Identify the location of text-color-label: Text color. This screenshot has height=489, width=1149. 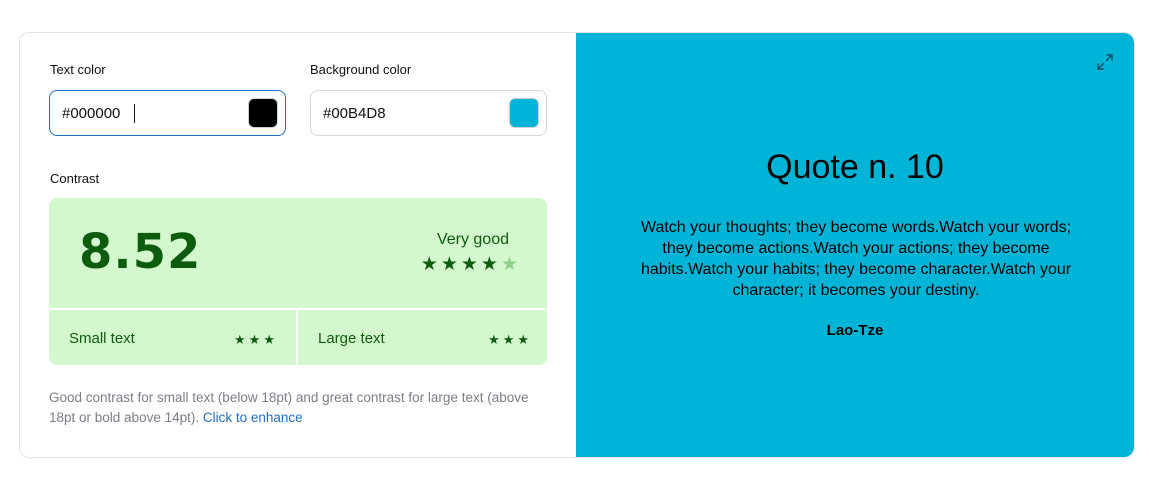
(78, 69).